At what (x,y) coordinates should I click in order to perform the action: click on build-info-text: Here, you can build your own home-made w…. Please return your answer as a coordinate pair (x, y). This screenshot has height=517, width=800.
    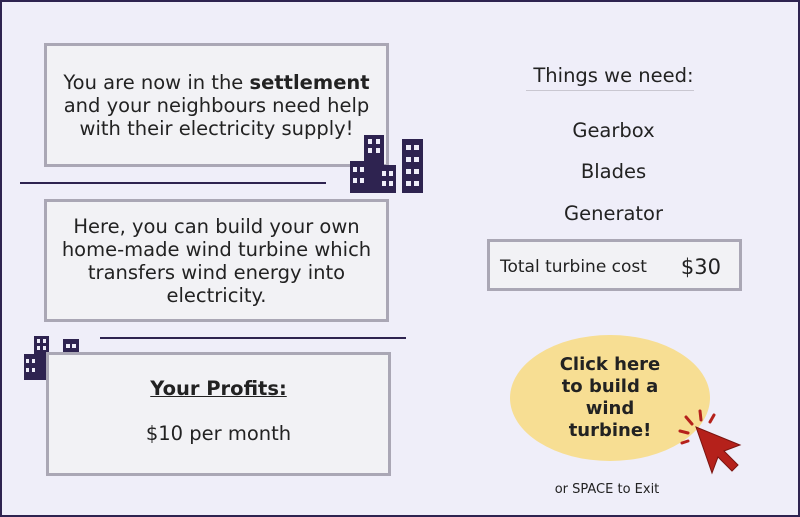
    Looking at the image, I should click on (216, 260).